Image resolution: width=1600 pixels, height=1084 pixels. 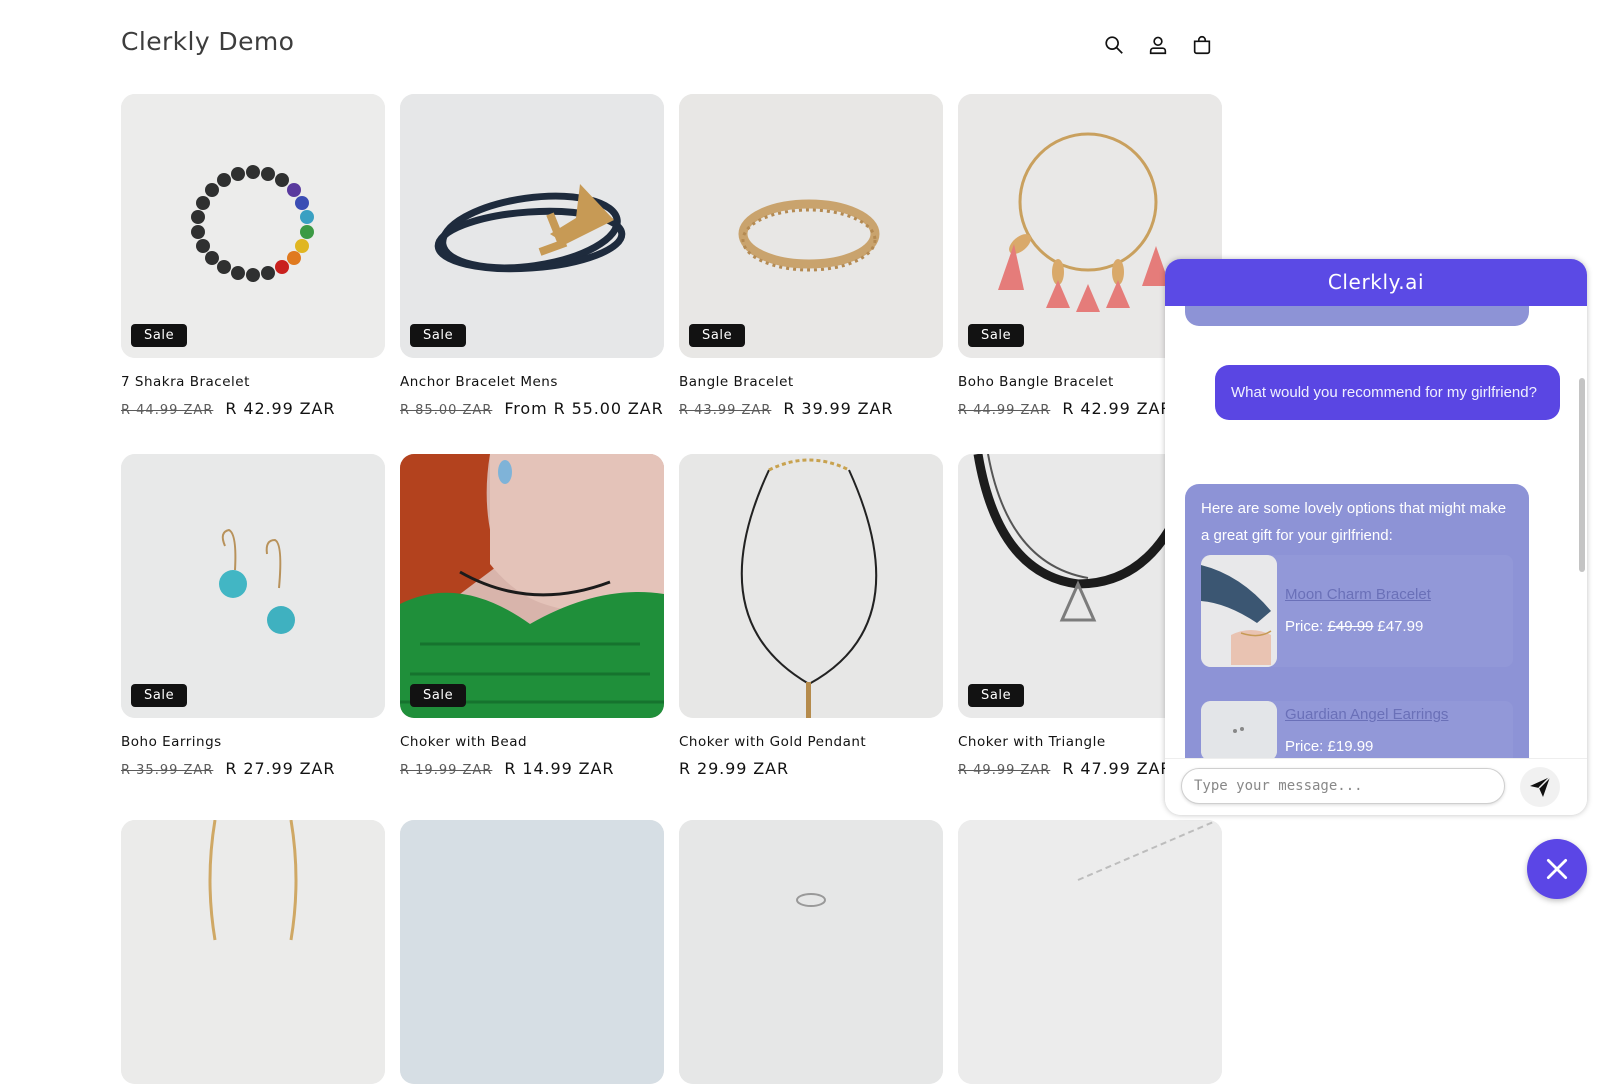 What do you see at coordinates (811, 382) in the screenshot?
I see `product-title: Bangle Bracelet` at bounding box center [811, 382].